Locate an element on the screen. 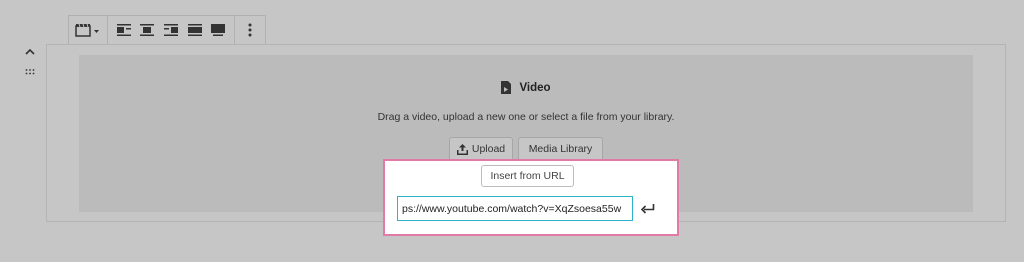 Image resolution: width=1024 pixels, height=262 pixels. full-width-icon is located at coordinates (218, 30).